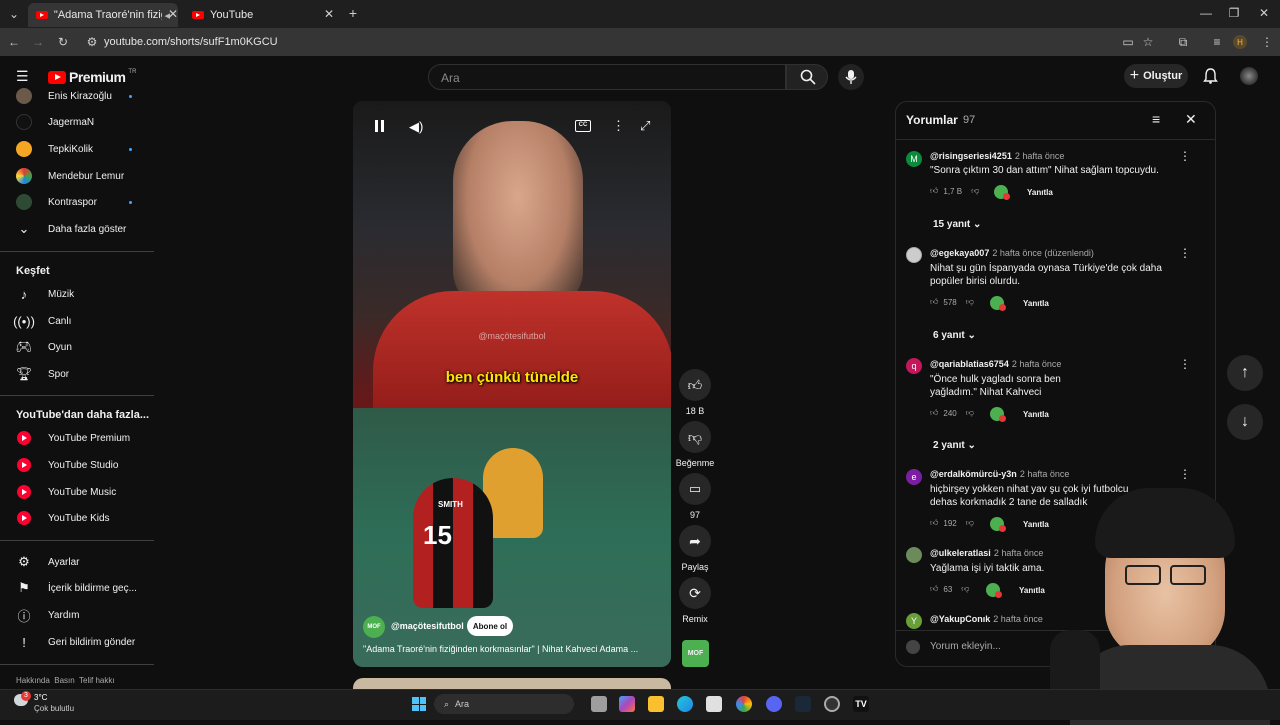 The image size is (1280, 725). Describe the element at coordinates (14, 42) in the screenshot. I see `back-icon: ←` at that location.